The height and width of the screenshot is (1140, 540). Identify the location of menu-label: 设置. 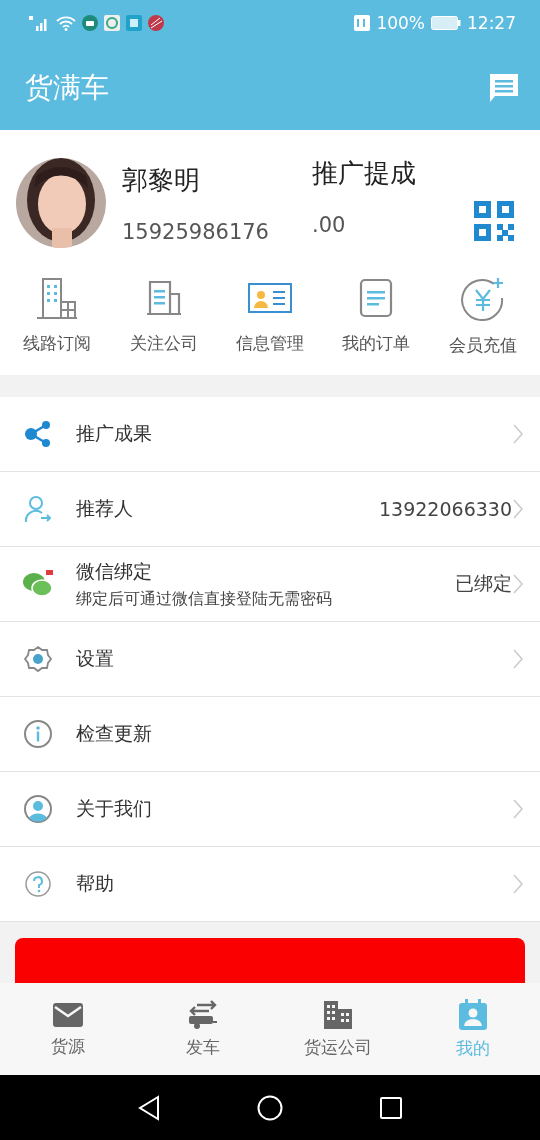
(95, 658).